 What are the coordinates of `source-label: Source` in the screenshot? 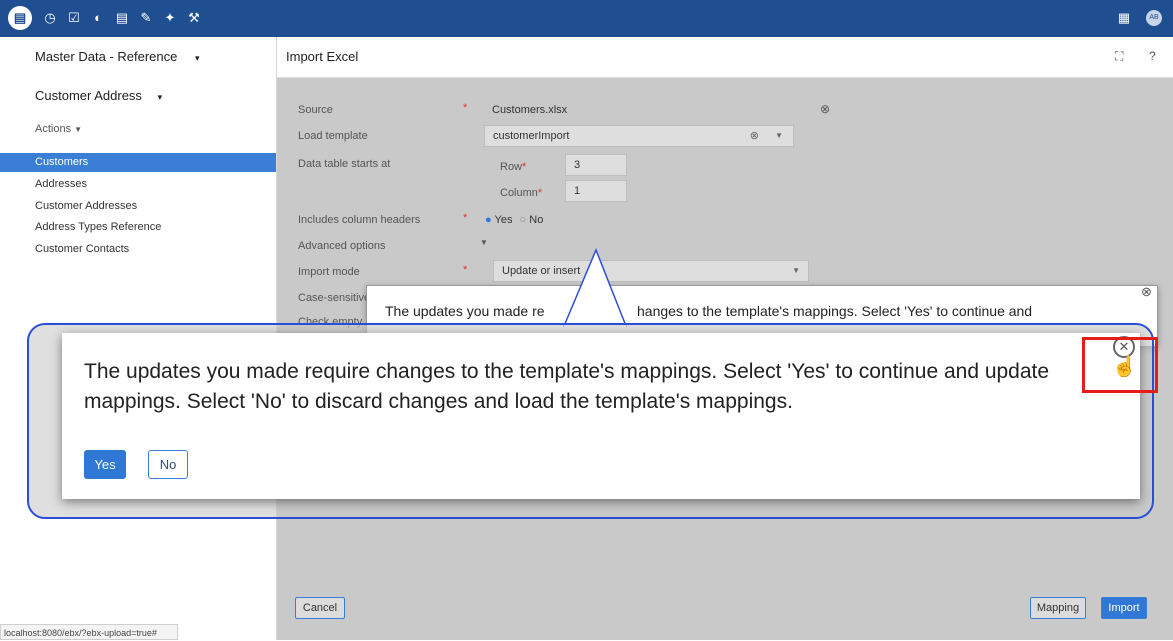 It's located at (315, 110).